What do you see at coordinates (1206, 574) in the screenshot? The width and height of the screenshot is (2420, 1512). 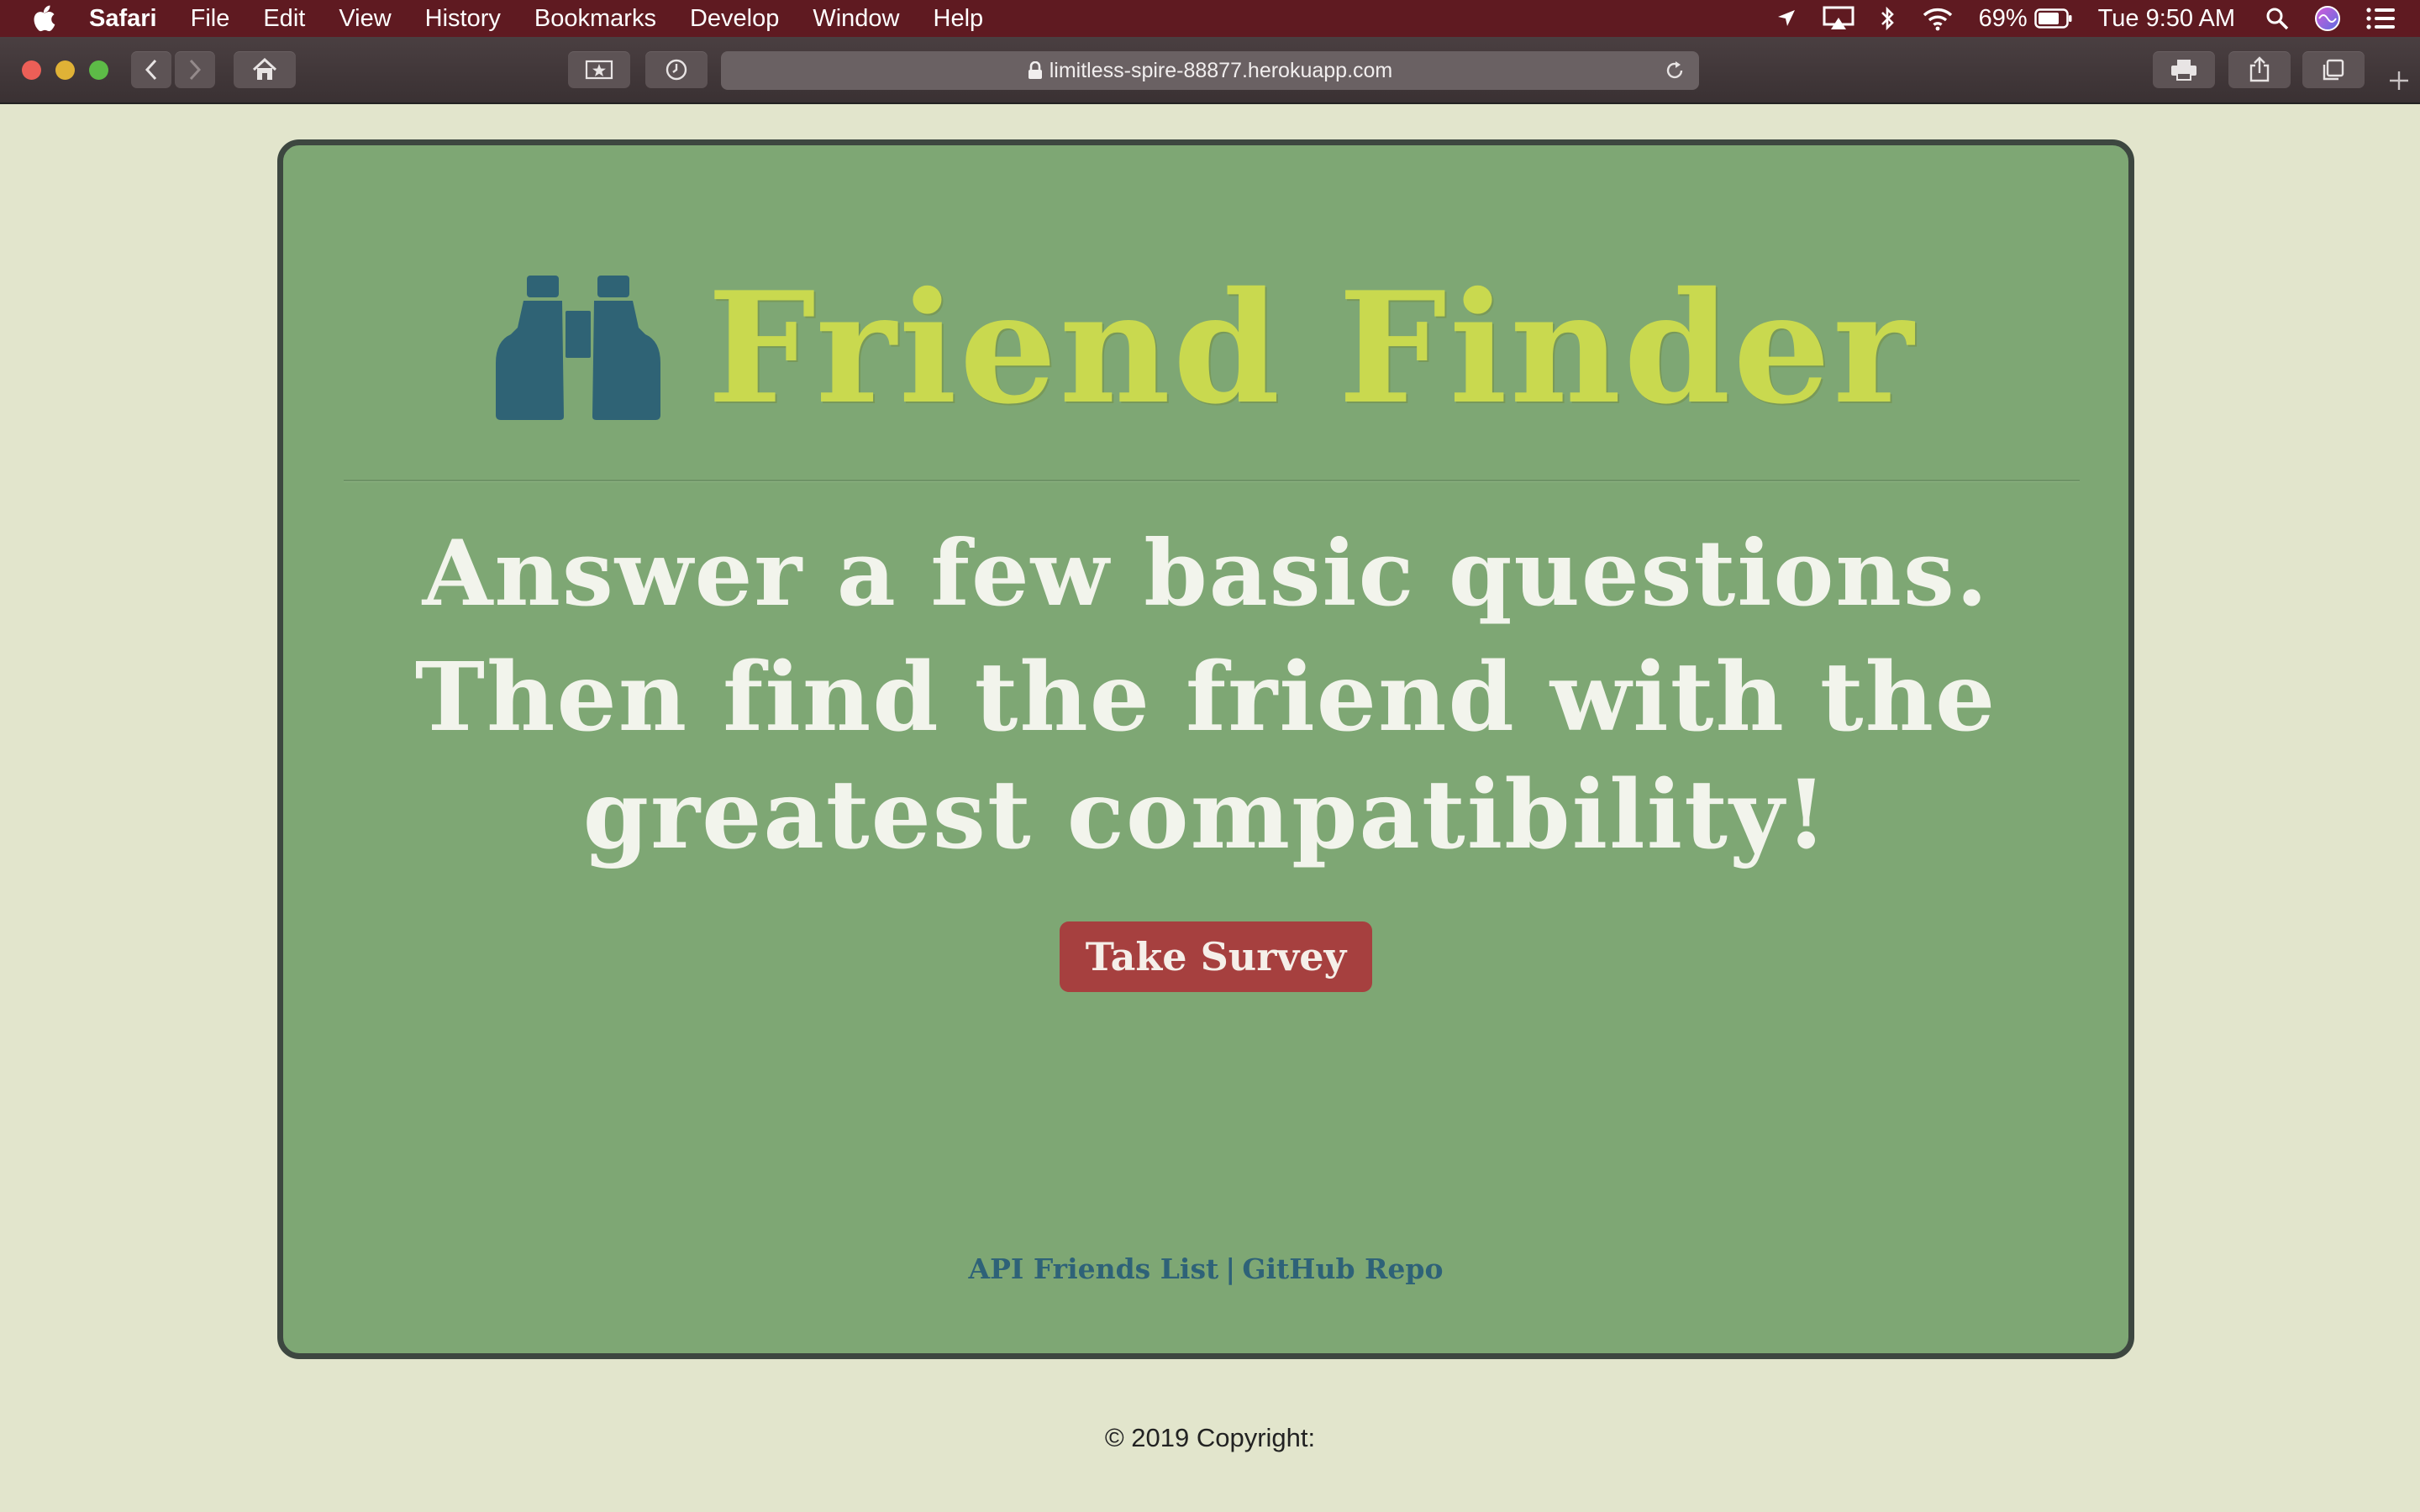 I see `tagline-line-1: Answer a few basic questions.` at bounding box center [1206, 574].